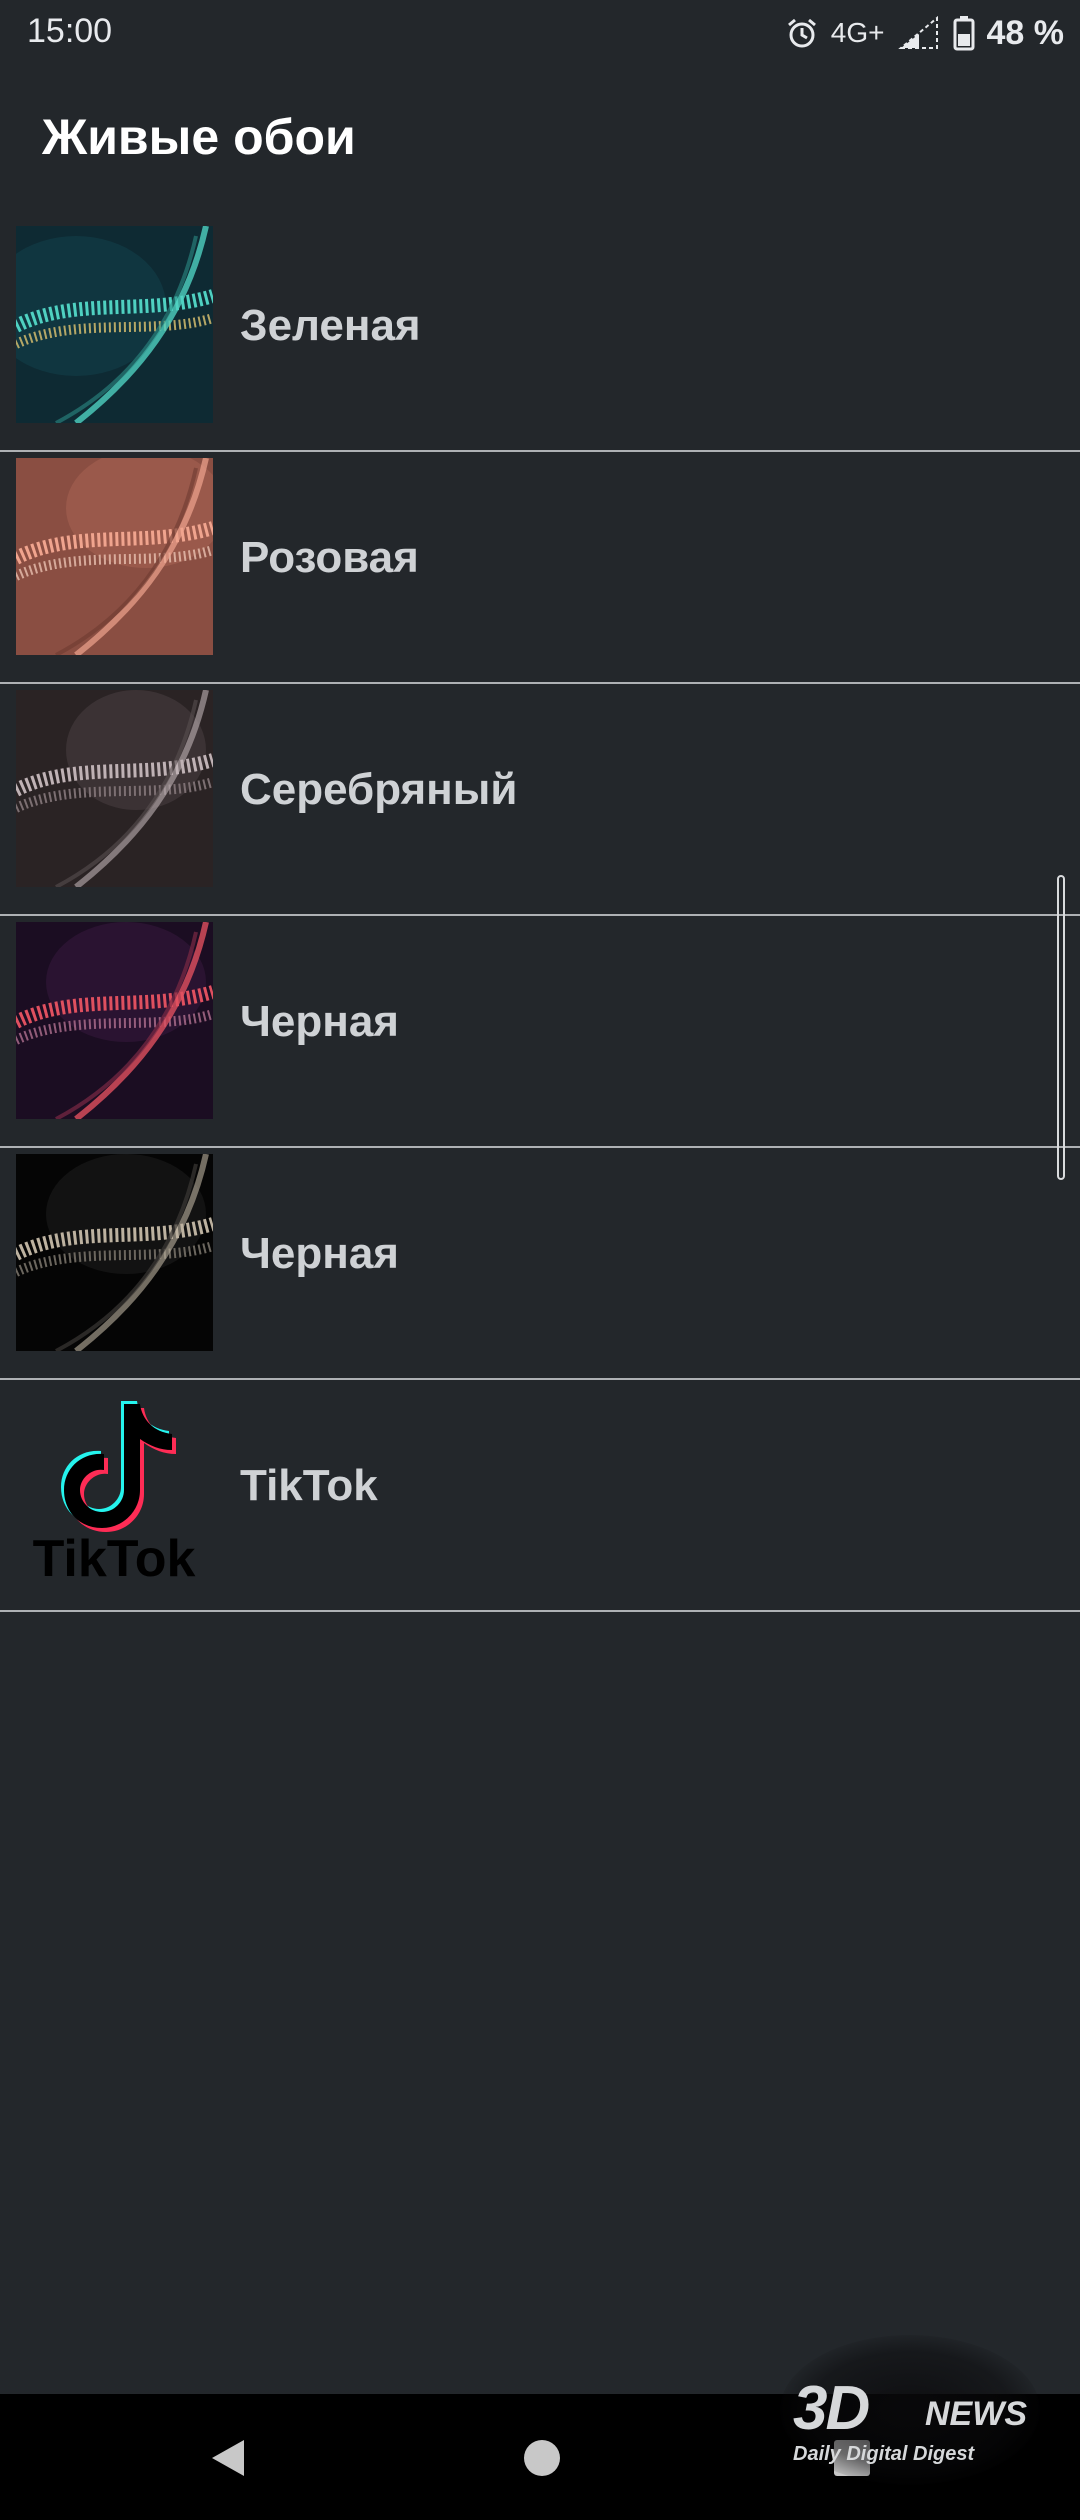 Image resolution: width=1080 pixels, height=2520 pixels. I want to click on status-time: 15:00, so click(70, 31).